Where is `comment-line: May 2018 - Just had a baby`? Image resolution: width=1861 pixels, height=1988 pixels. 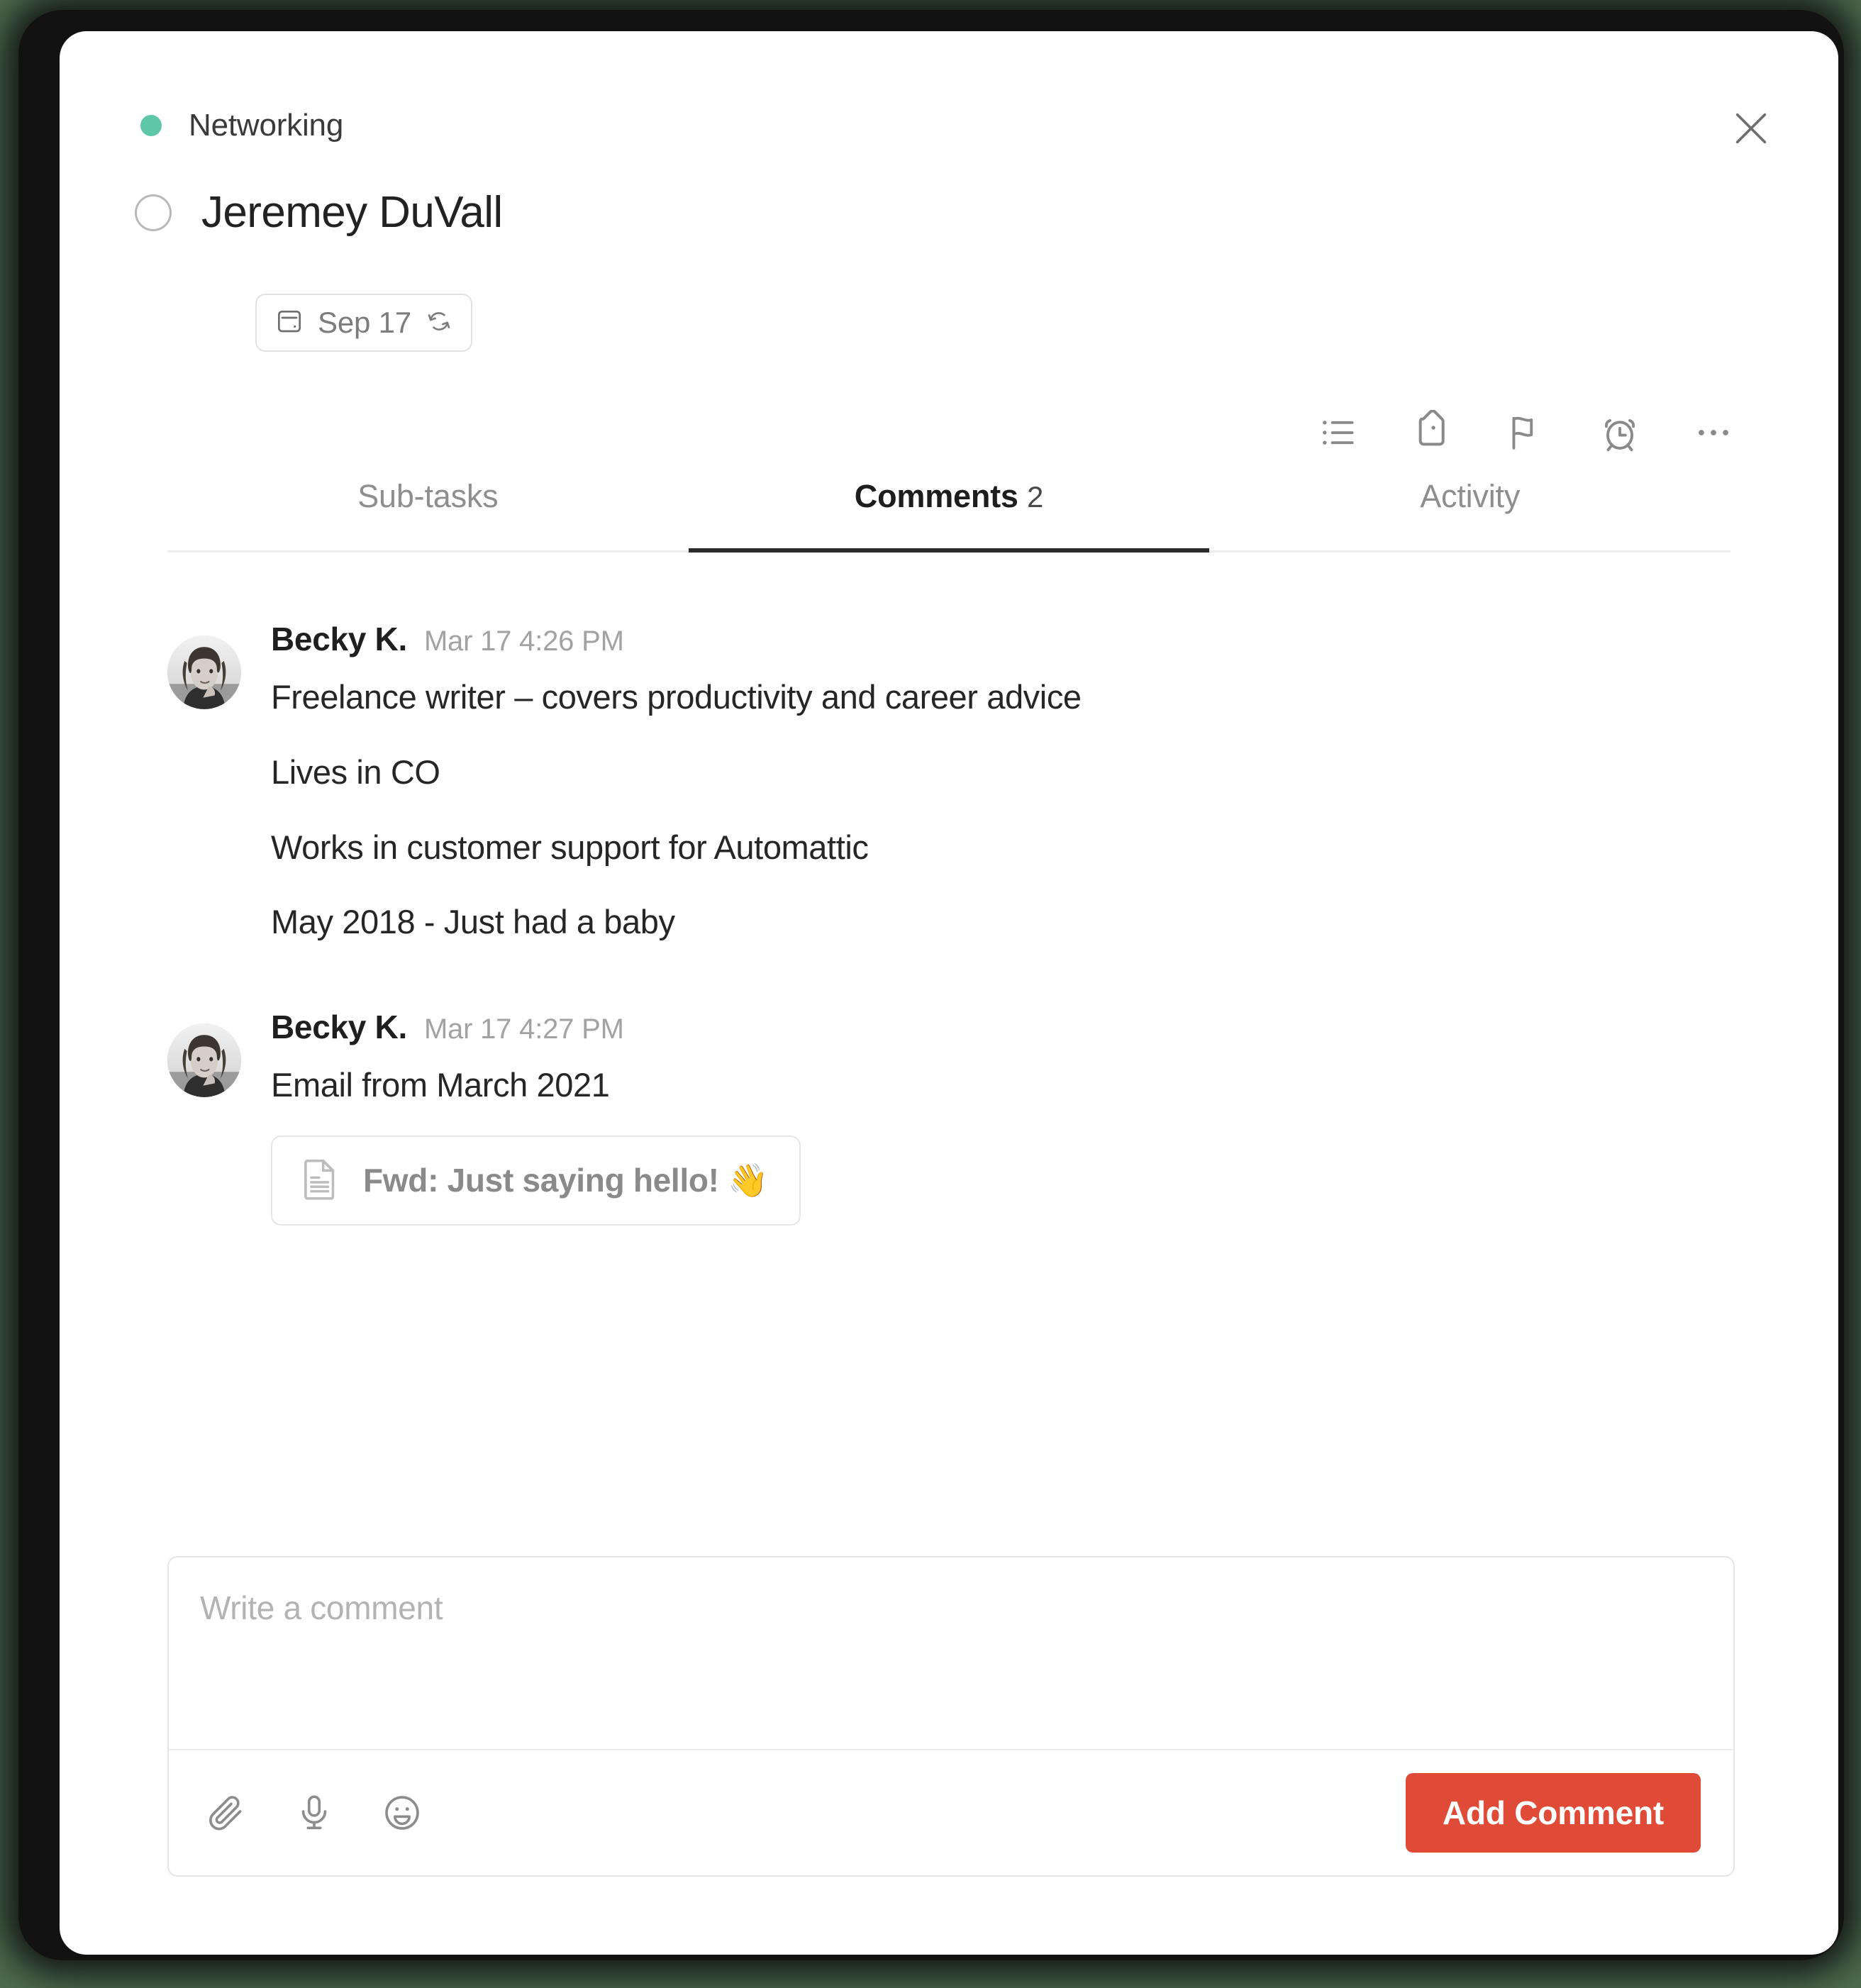
comment-line: May 2018 - Just had a baby is located at coordinates (473, 922).